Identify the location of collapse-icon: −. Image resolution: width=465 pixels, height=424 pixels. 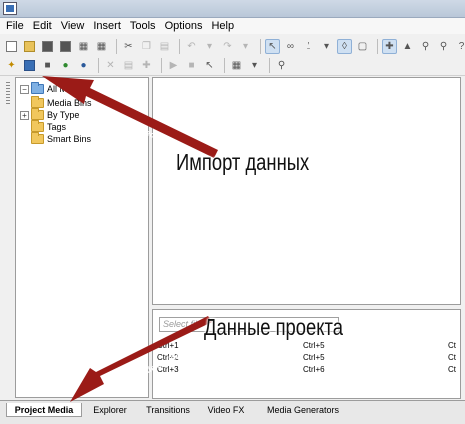
(24, 89).